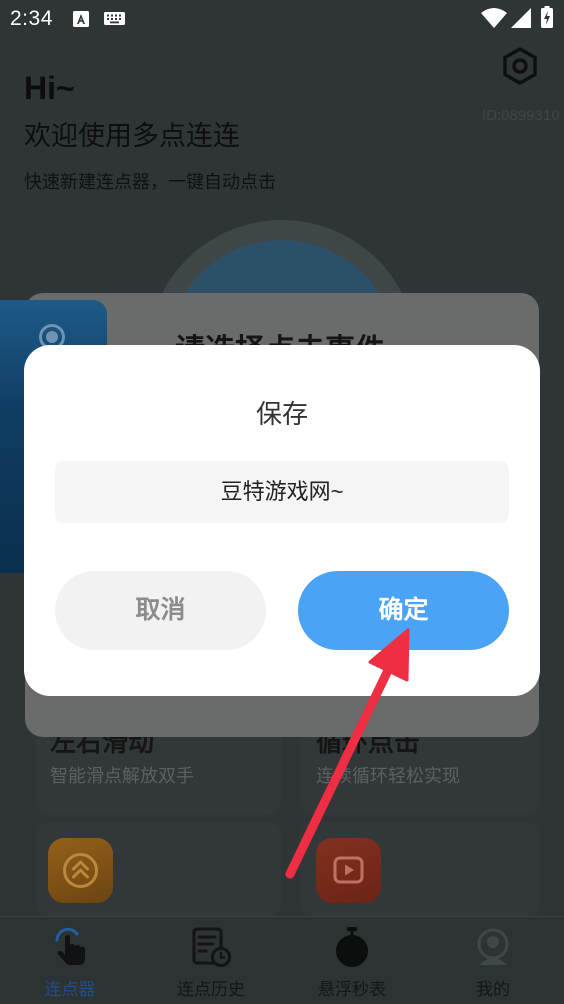 The image size is (564, 1004). What do you see at coordinates (352, 947) in the screenshot?
I see `stopwatch-icon` at bounding box center [352, 947].